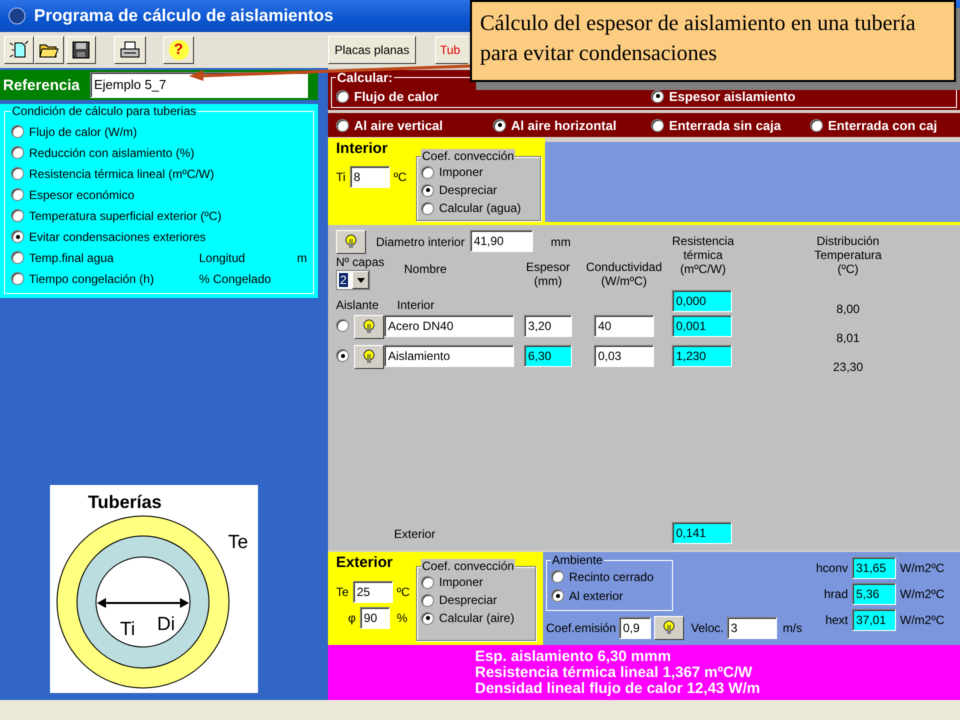 This screenshot has height=720, width=960. Describe the element at coordinates (732, 96) in the screenshot. I see `radio-label: Espesor aislamiento` at that location.